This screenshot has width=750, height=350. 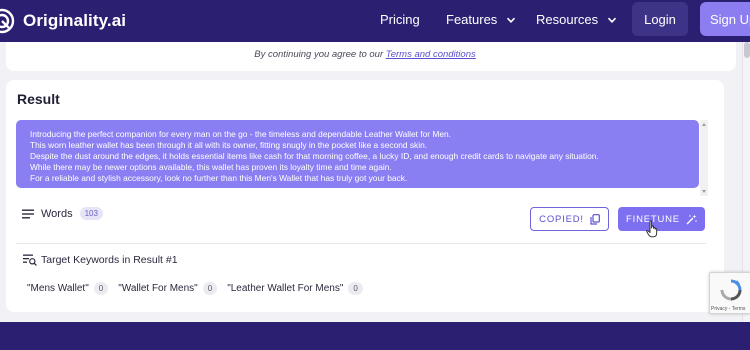 What do you see at coordinates (30, 260) in the screenshot?
I see `keyword-search-icon` at bounding box center [30, 260].